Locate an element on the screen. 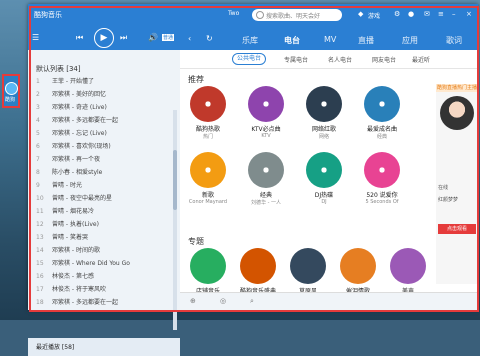 This screenshot has height=356, width=480. next-track-icon: ⏭ is located at coordinates (123, 38).